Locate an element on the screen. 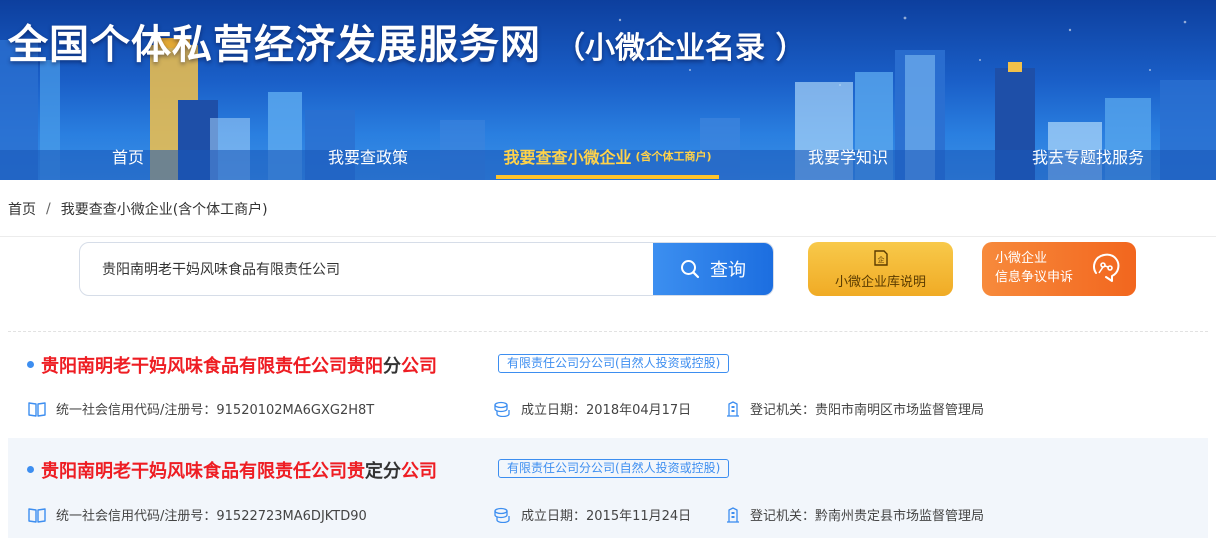 This screenshot has height=538, width=1216. svg-text: 企 is located at coordinates (880, 259).